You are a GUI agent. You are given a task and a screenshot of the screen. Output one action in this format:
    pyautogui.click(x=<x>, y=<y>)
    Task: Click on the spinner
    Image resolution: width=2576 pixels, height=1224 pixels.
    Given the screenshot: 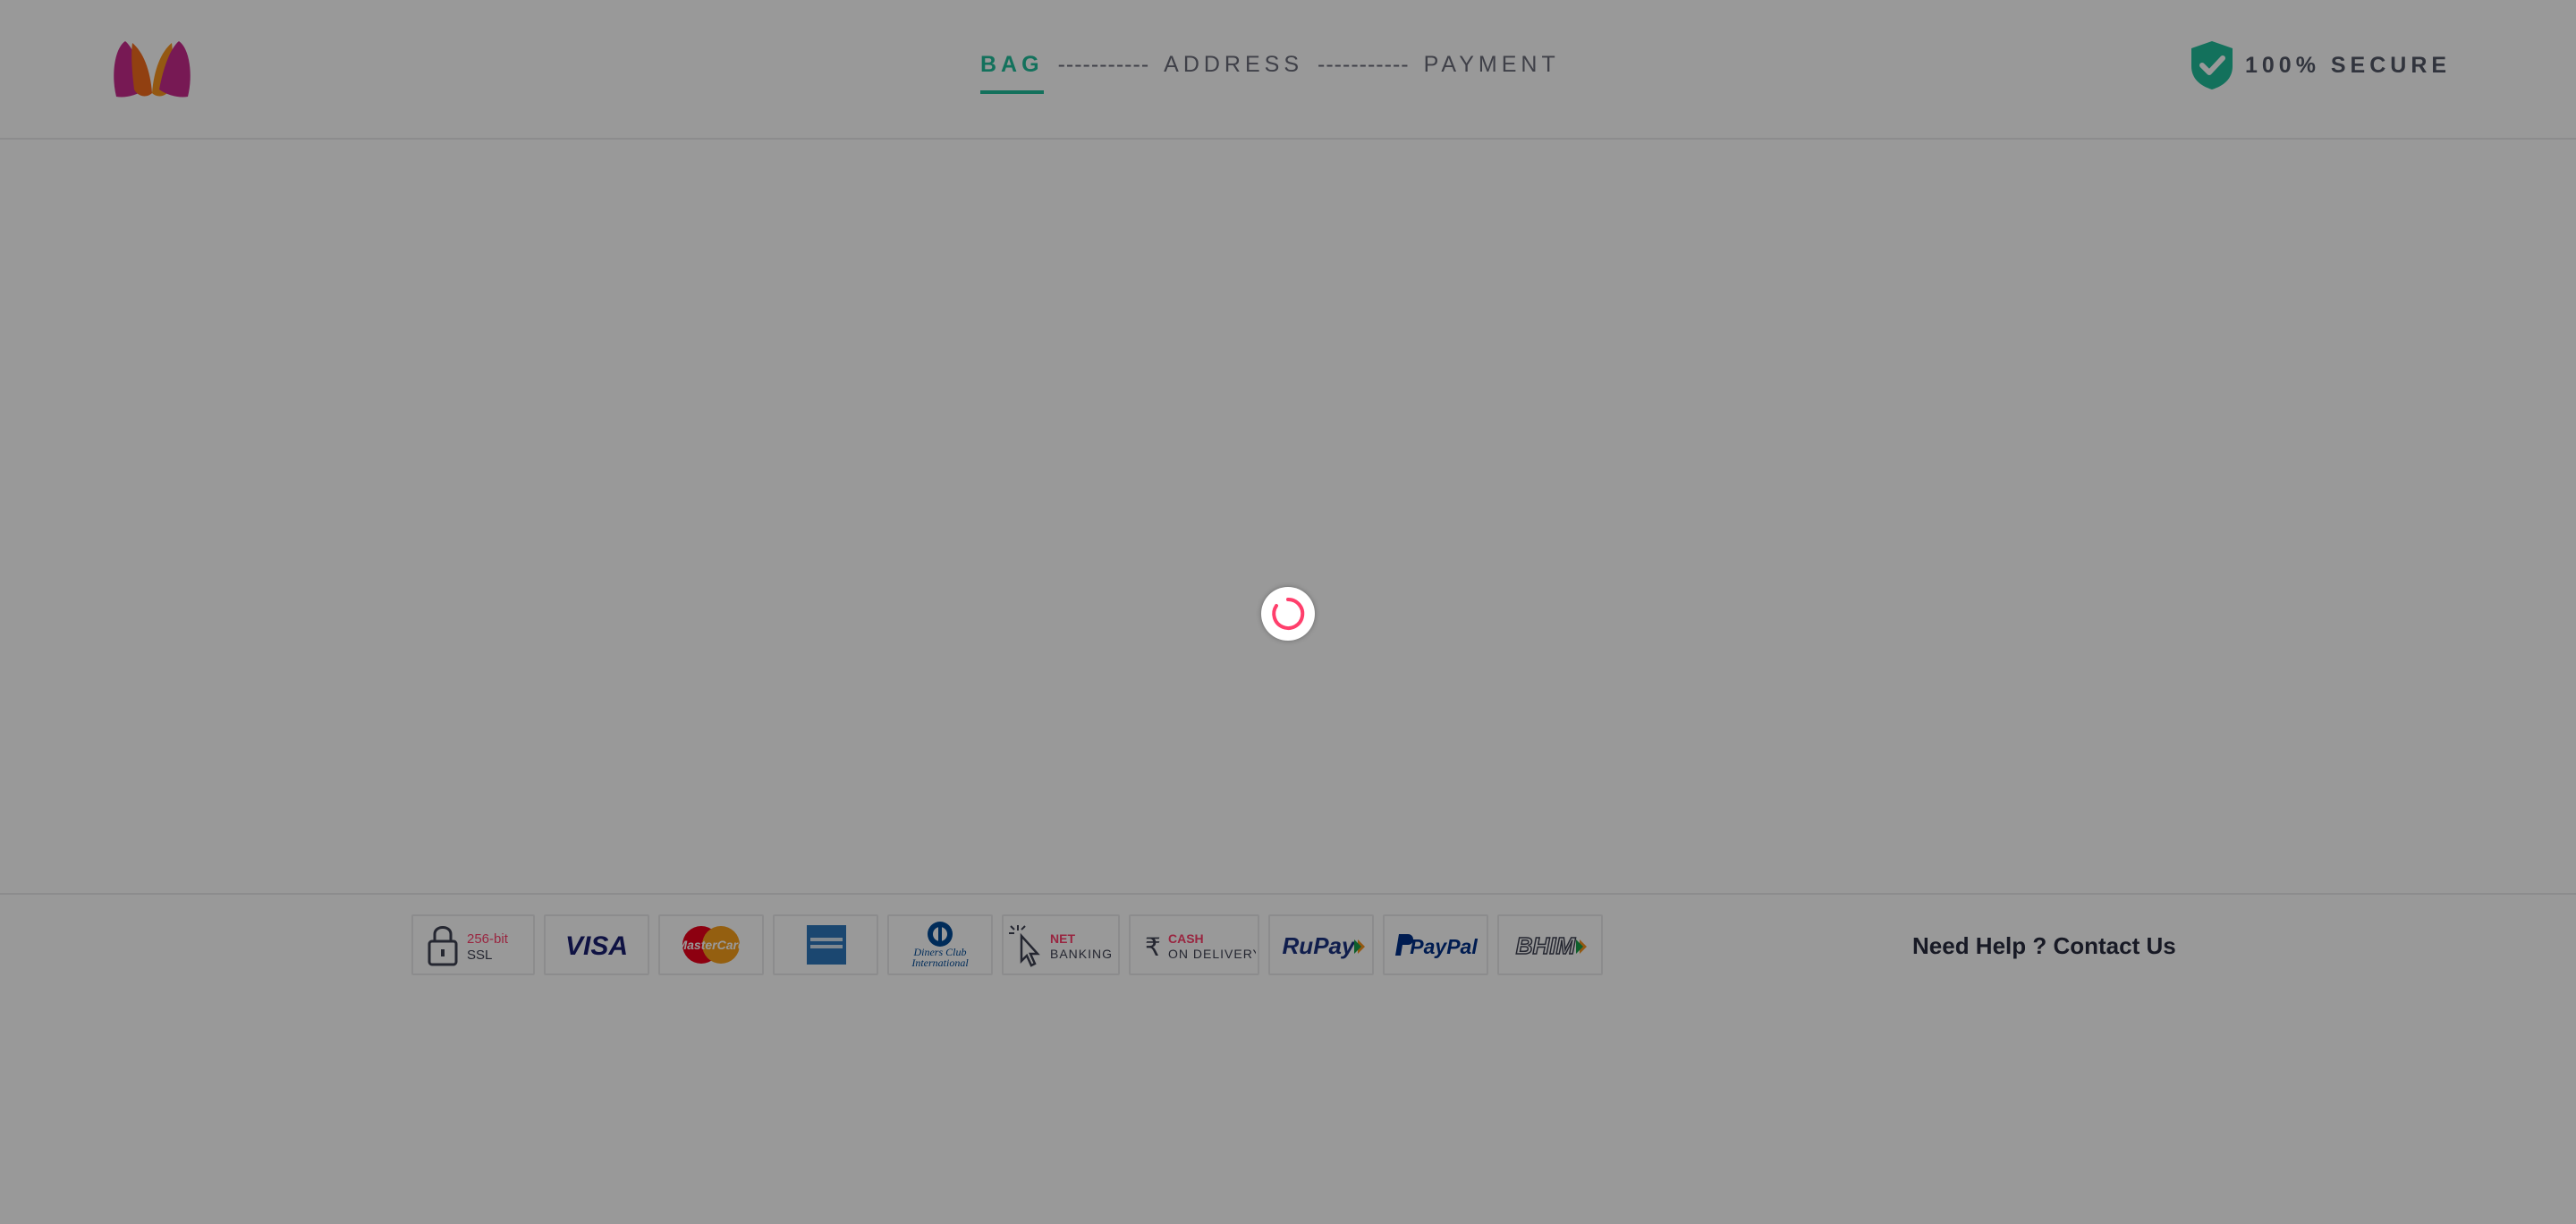 What is the action you would take?
    pyautogui.click(x=1288, y=614)
    